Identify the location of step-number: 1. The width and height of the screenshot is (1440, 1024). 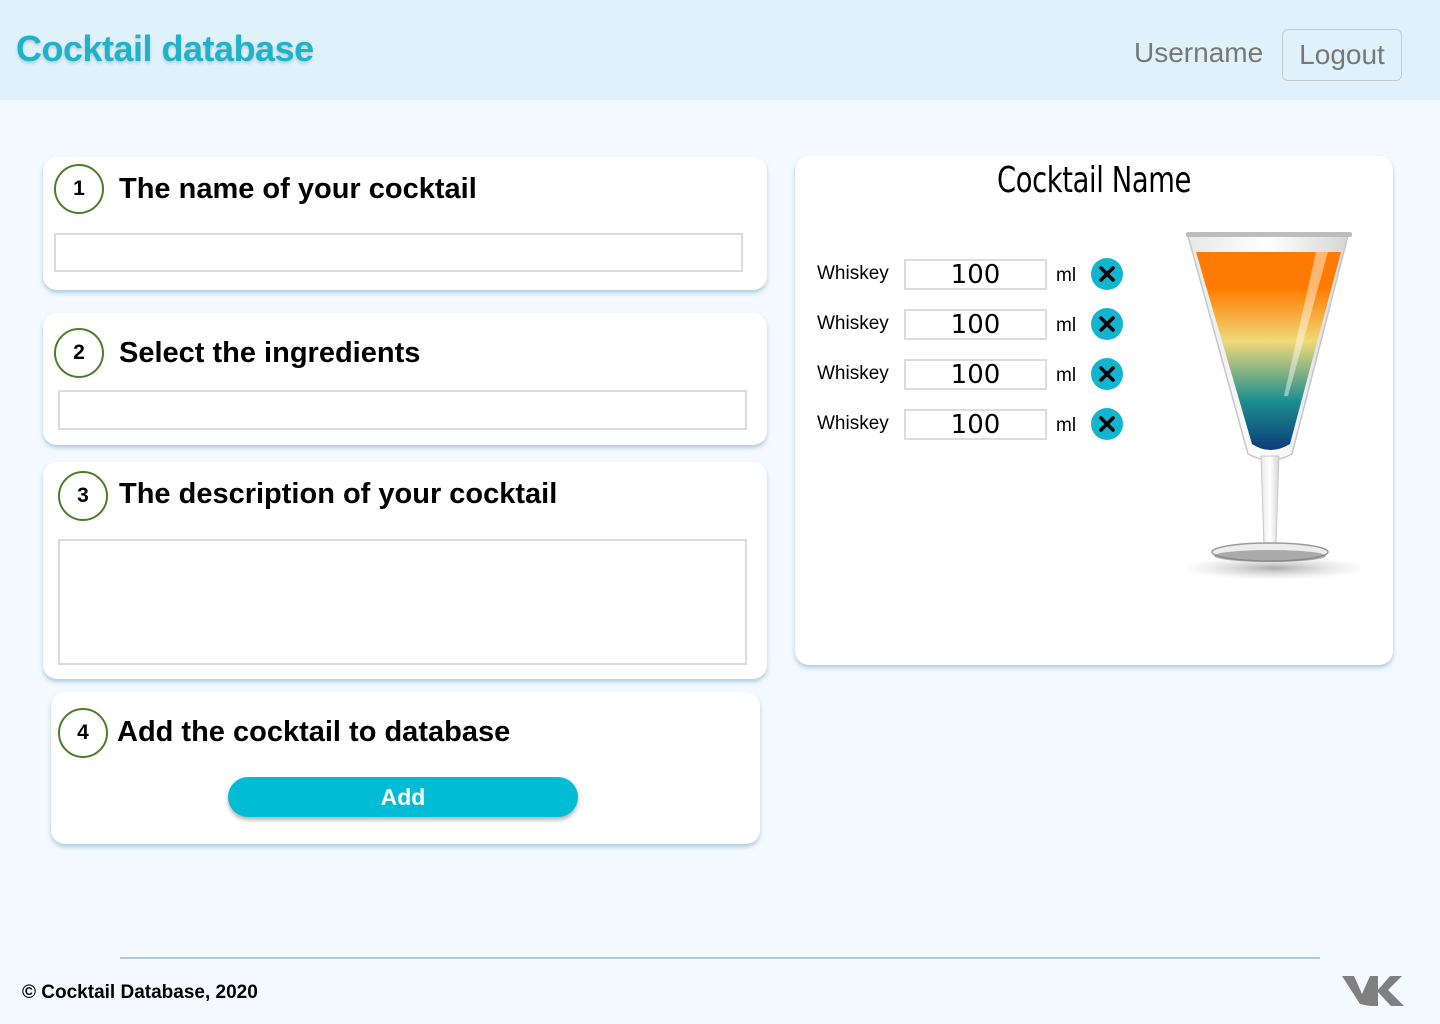
(79, 189).